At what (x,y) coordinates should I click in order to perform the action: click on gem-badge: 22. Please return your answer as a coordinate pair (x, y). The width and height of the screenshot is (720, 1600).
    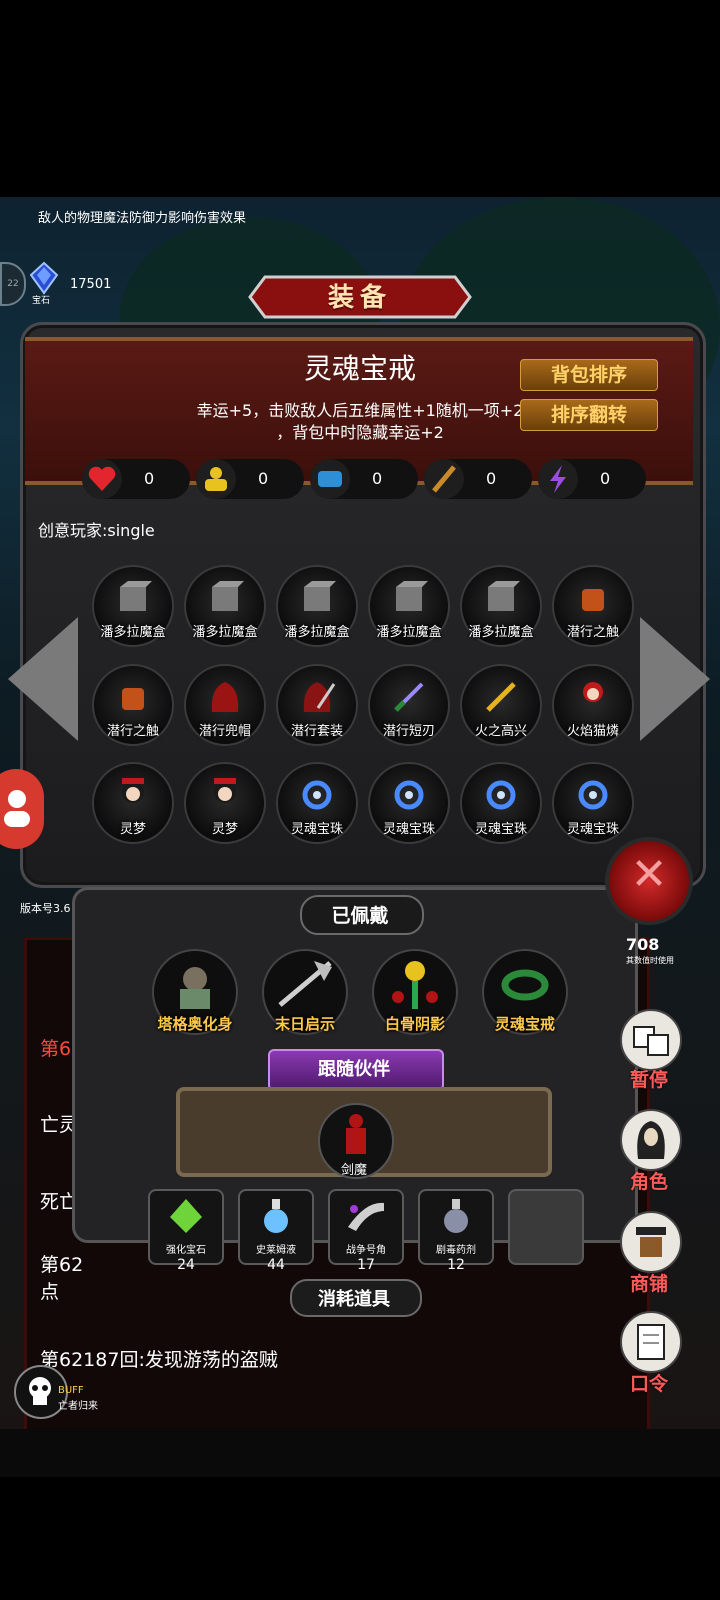
    Looking at the image, I should click on (13, 284).